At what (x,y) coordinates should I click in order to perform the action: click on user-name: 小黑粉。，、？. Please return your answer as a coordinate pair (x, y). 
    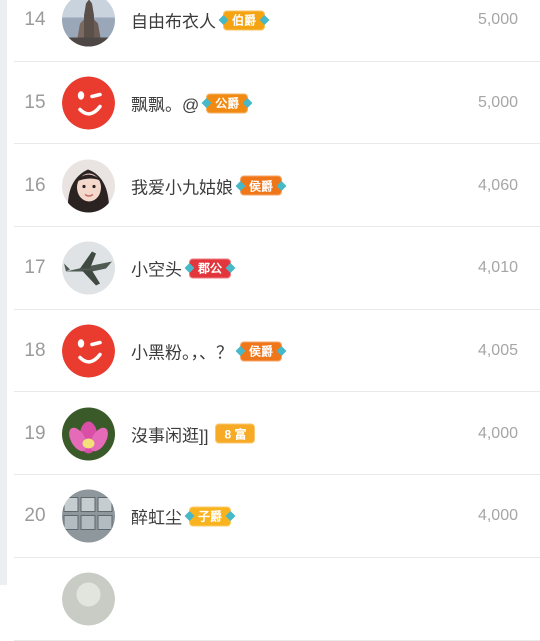
    Looking at the image, I should click on (182, 353).